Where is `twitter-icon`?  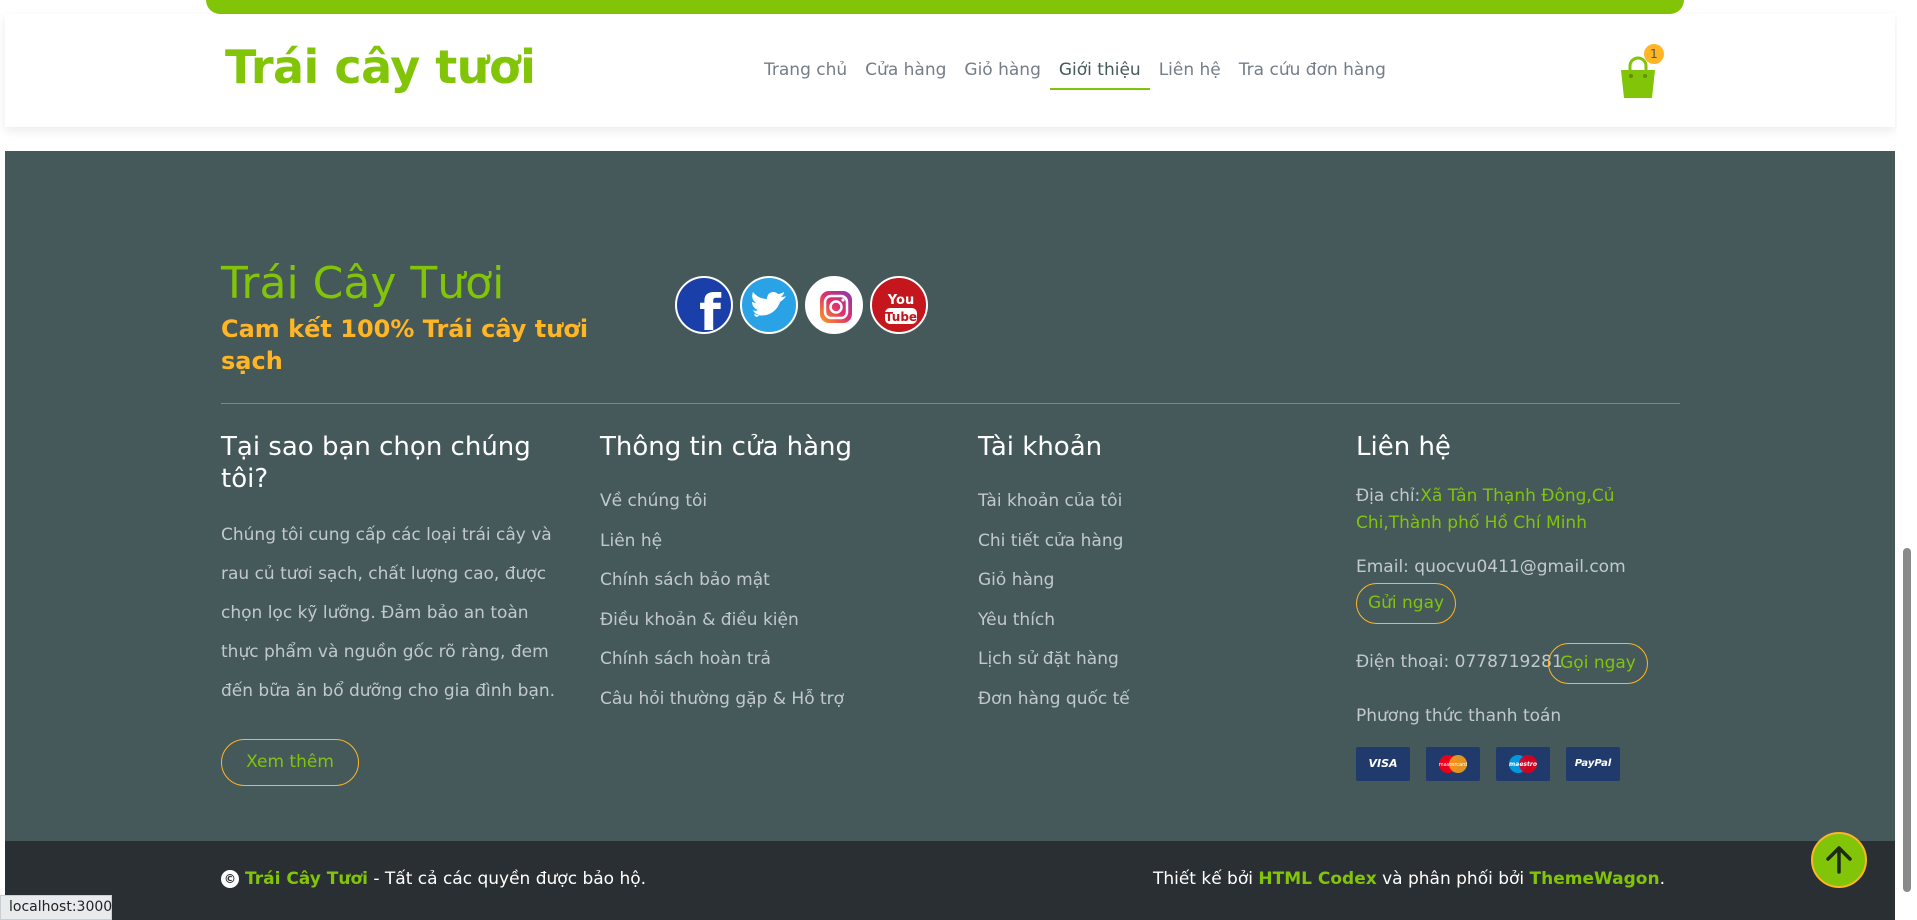
twitter-icon is located at coordinates (769, 305).